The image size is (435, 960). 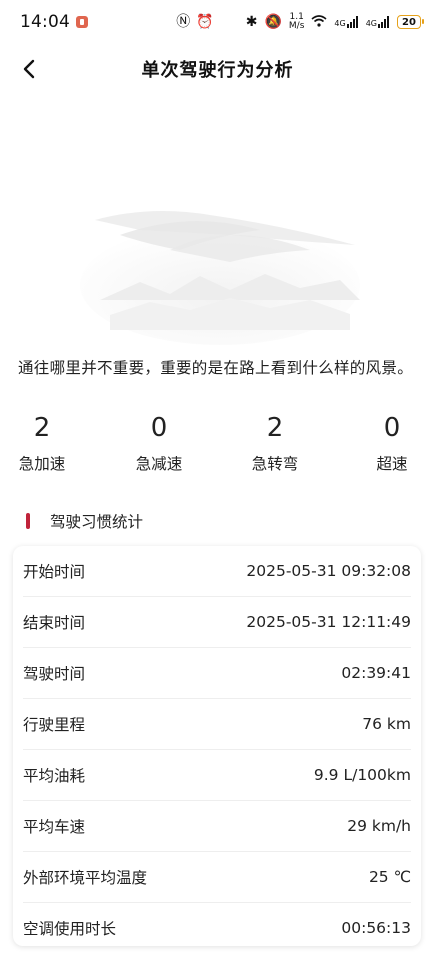 What do you see at coordinates (194, 22) in the screenshot?
I see `status-mid-icons: Ⓝ ⏰` at bounding box center [194, 22].